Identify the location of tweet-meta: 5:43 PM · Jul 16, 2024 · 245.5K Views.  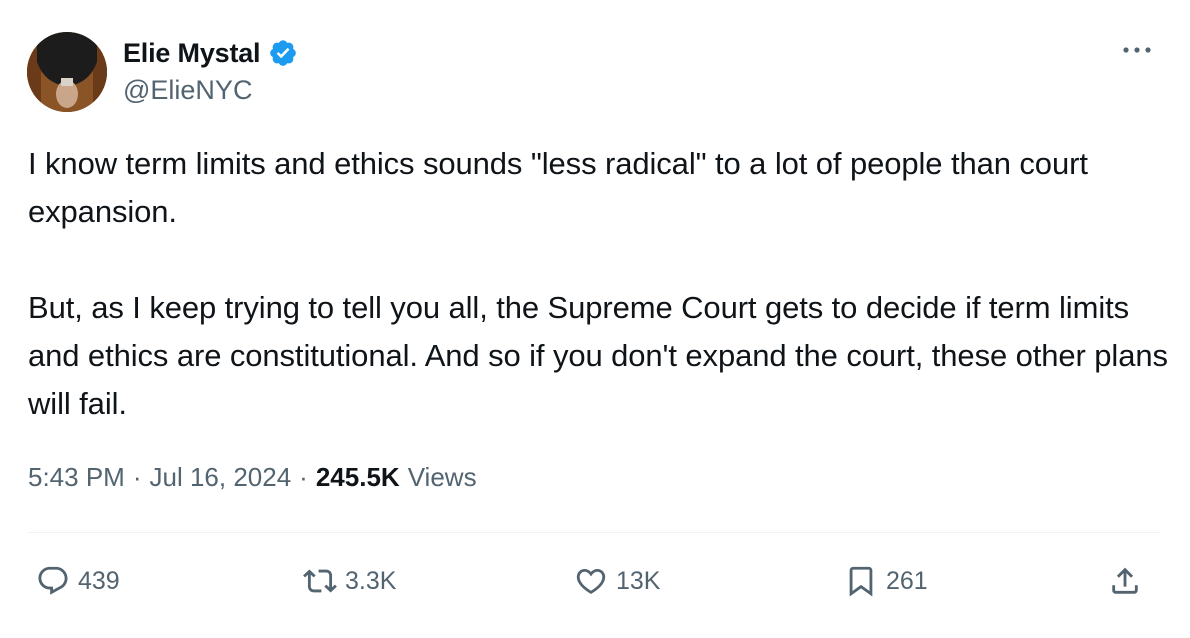
(252, 477).